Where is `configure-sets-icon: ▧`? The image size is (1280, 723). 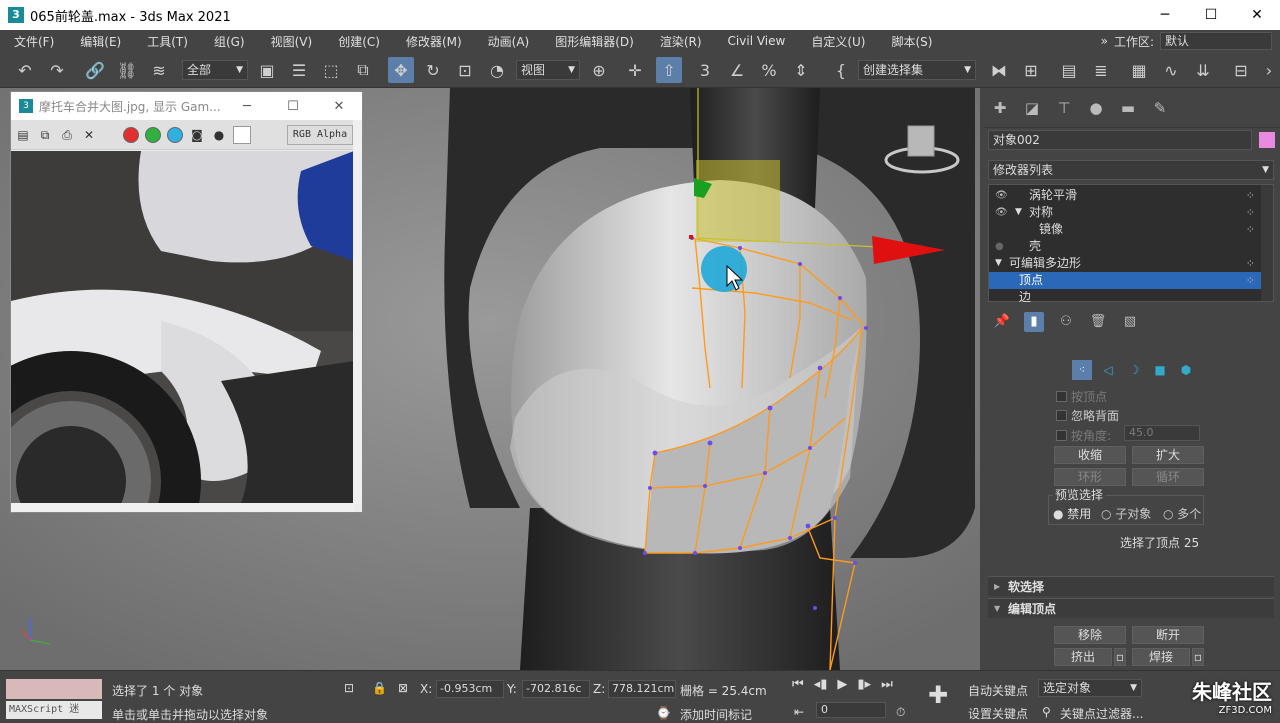
configure-sets-icon: ▧ is located at coordinates (1130, 322).